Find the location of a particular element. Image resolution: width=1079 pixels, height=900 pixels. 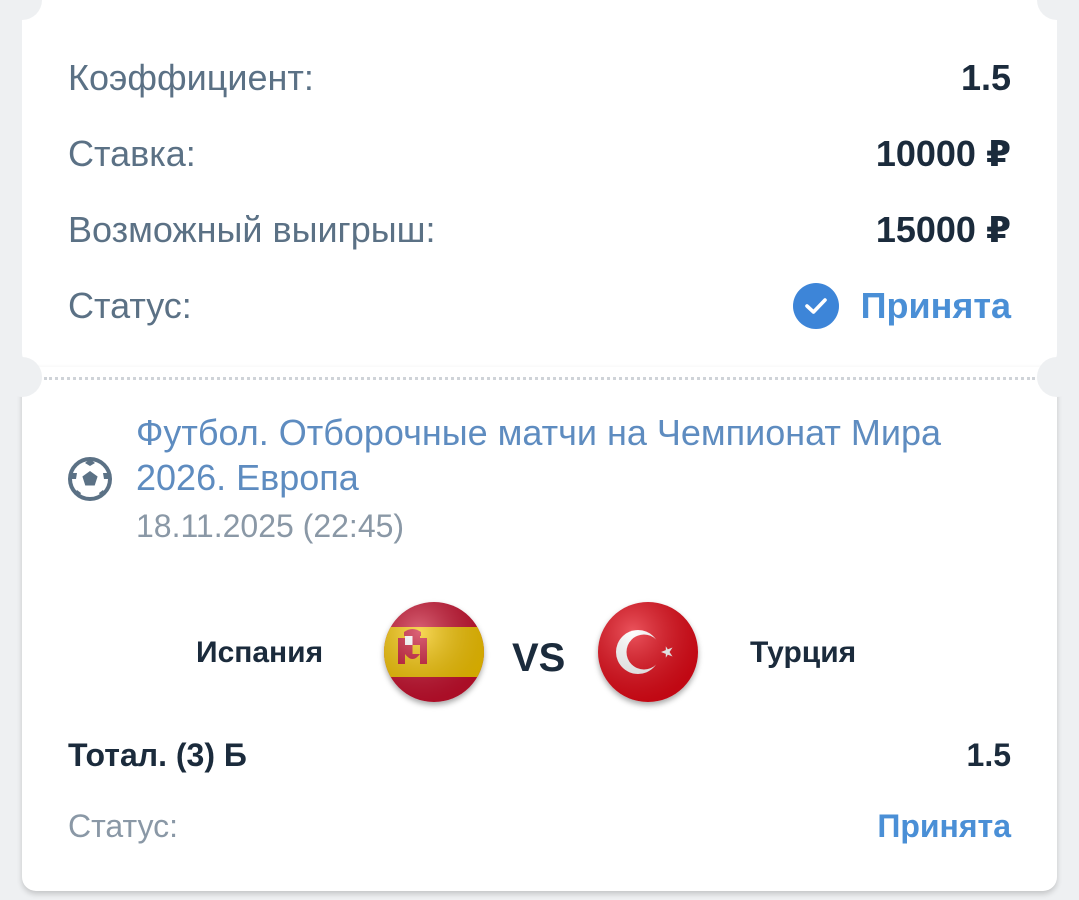

away-team-name: Турция is located at coordinates (803, 652).